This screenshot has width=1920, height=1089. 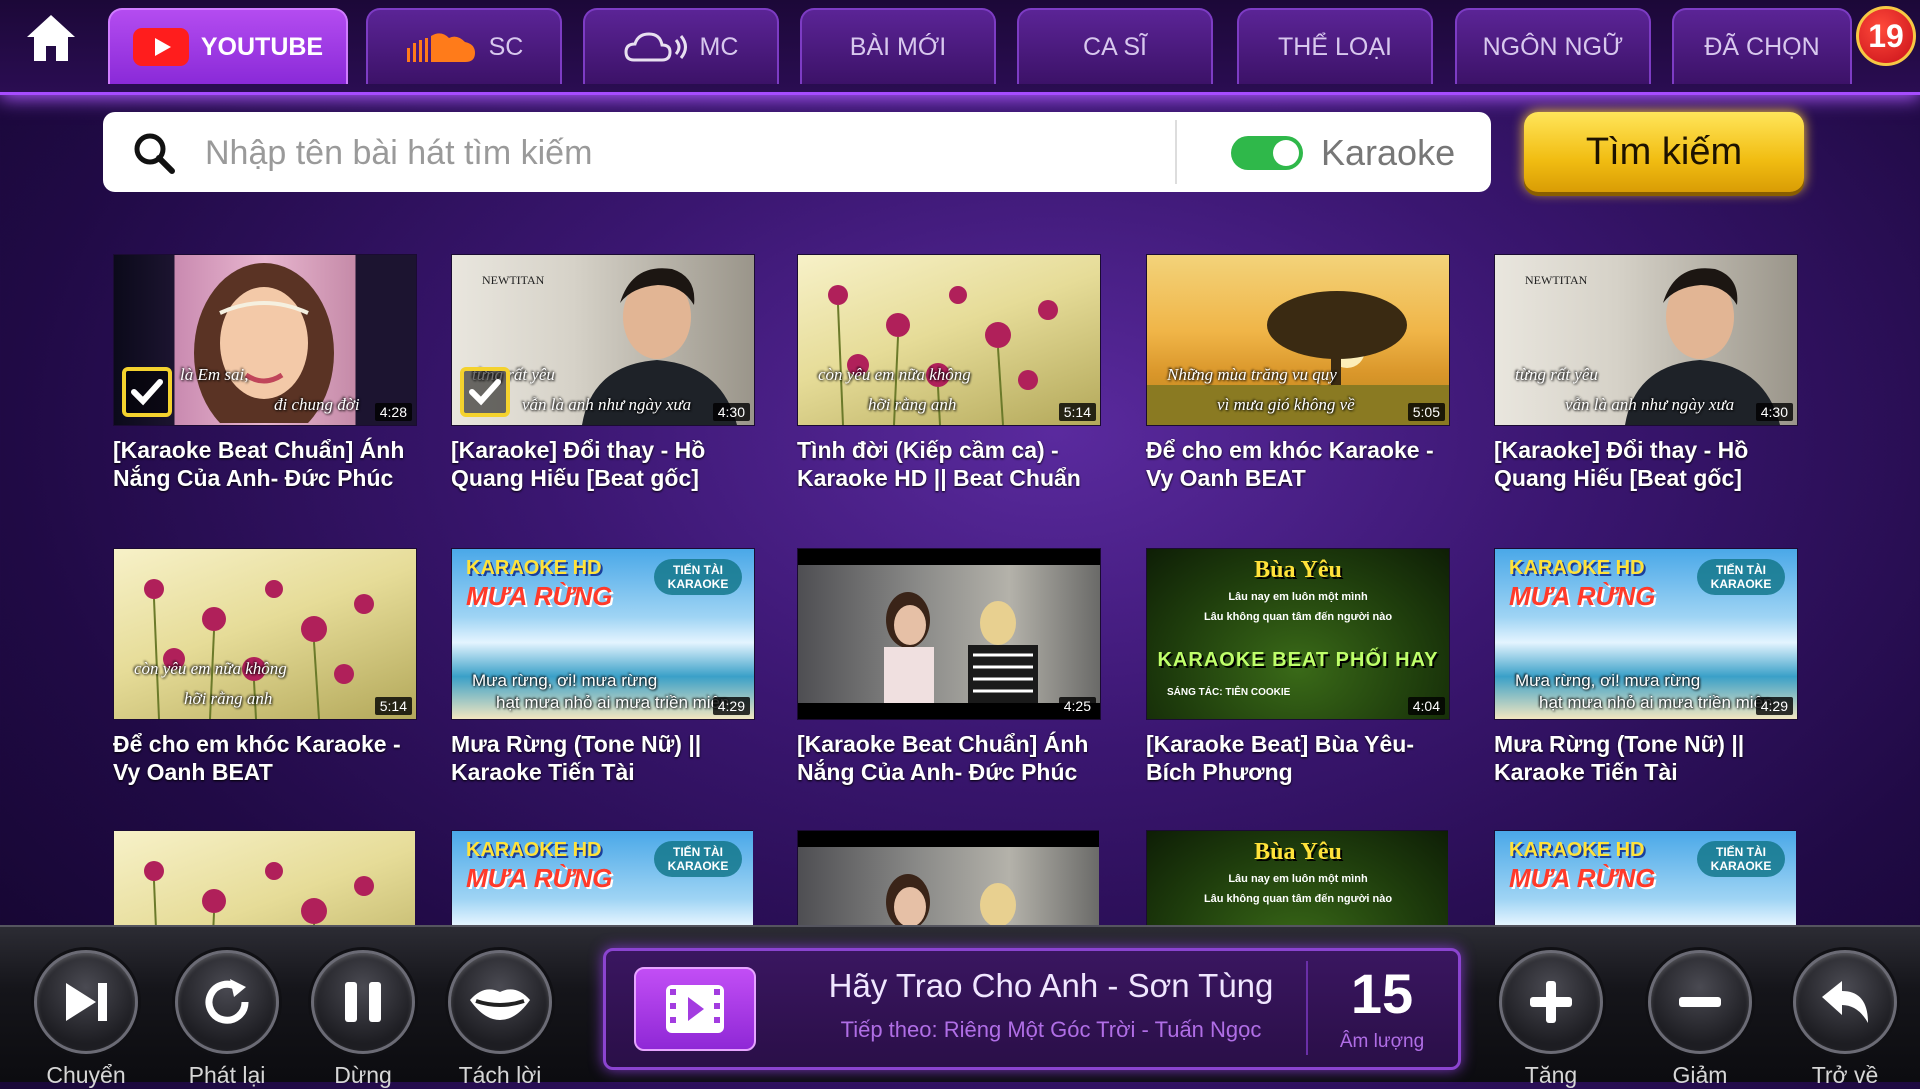 What do you see at coordinates (1286, 404) in the screenshot?
I see `thumb-lyric-line: vì mưa gió không về` at bounding box center [1286, 404].